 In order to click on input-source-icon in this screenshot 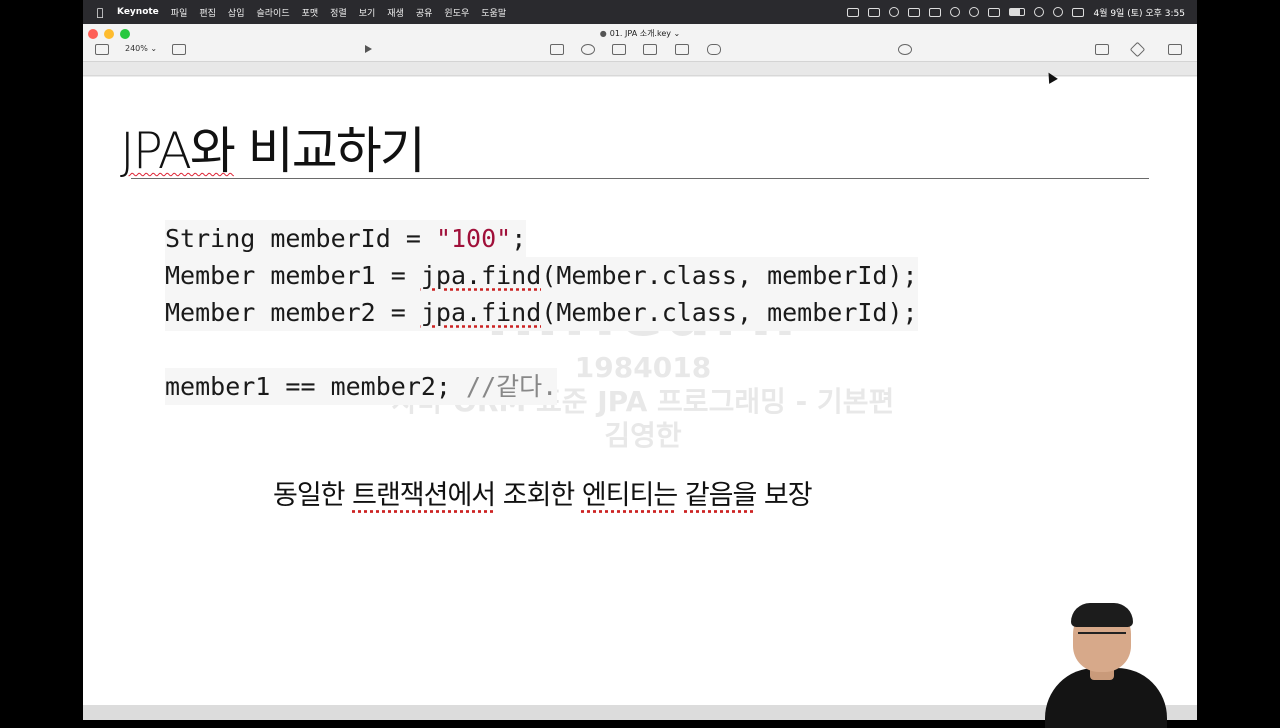, I will do `click(994, 12)`.